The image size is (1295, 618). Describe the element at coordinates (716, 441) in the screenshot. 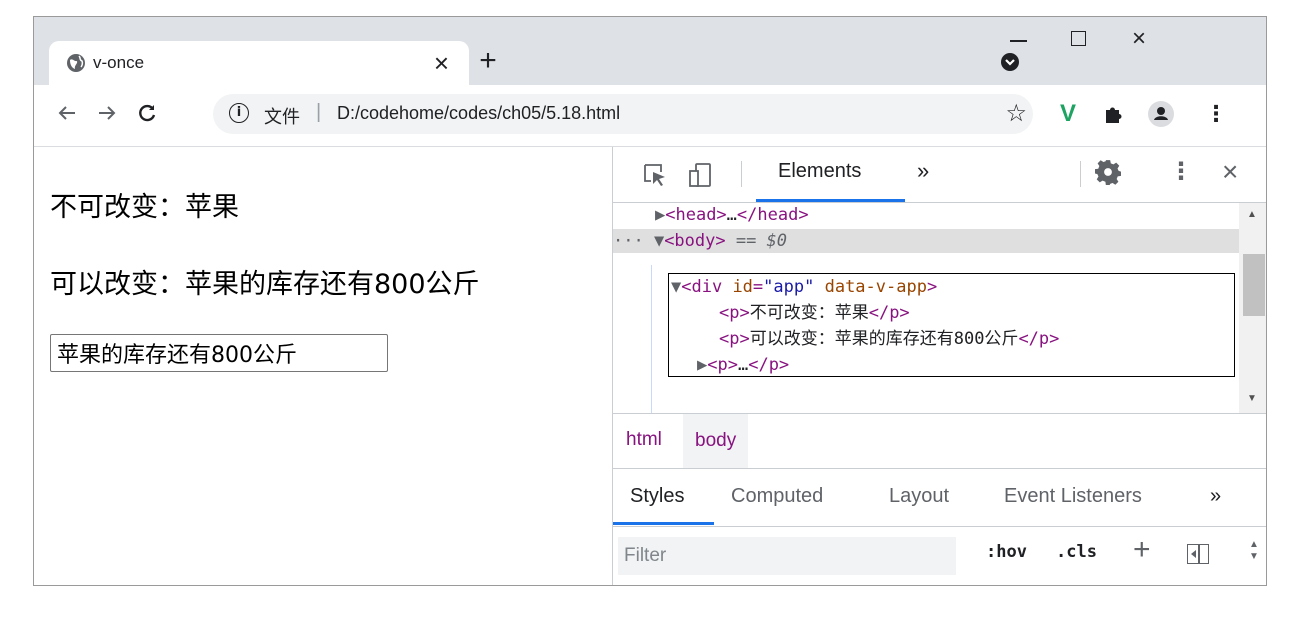

I see `breadcrumb-body: body` at that location.